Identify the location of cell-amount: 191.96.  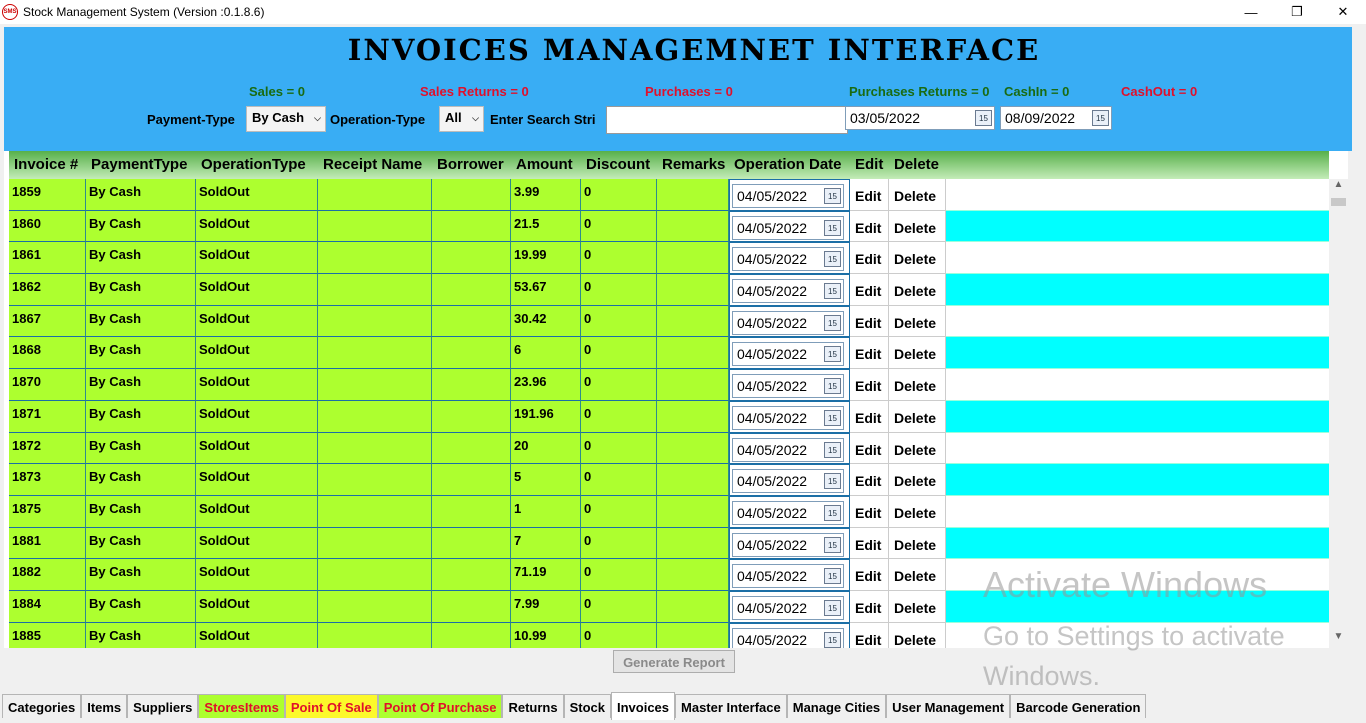
(546, 416).